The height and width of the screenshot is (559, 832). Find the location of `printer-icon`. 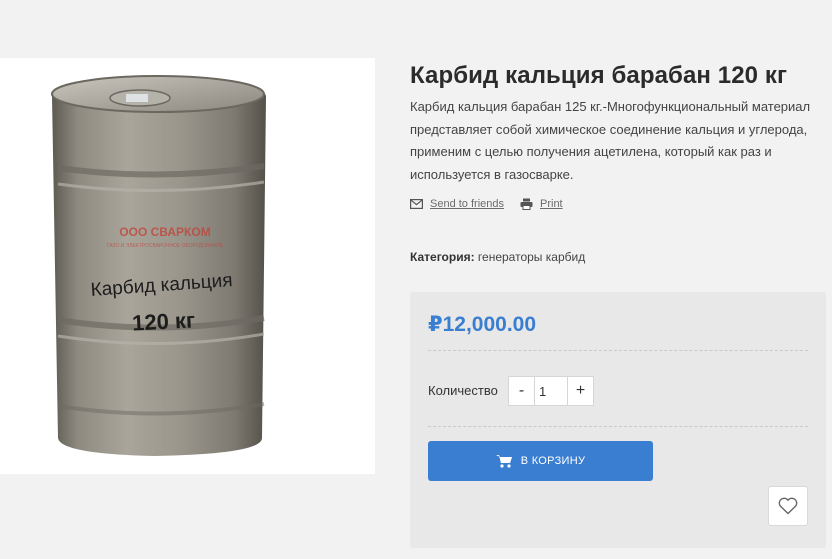

printer-icon is located at coordinates (526, 204).